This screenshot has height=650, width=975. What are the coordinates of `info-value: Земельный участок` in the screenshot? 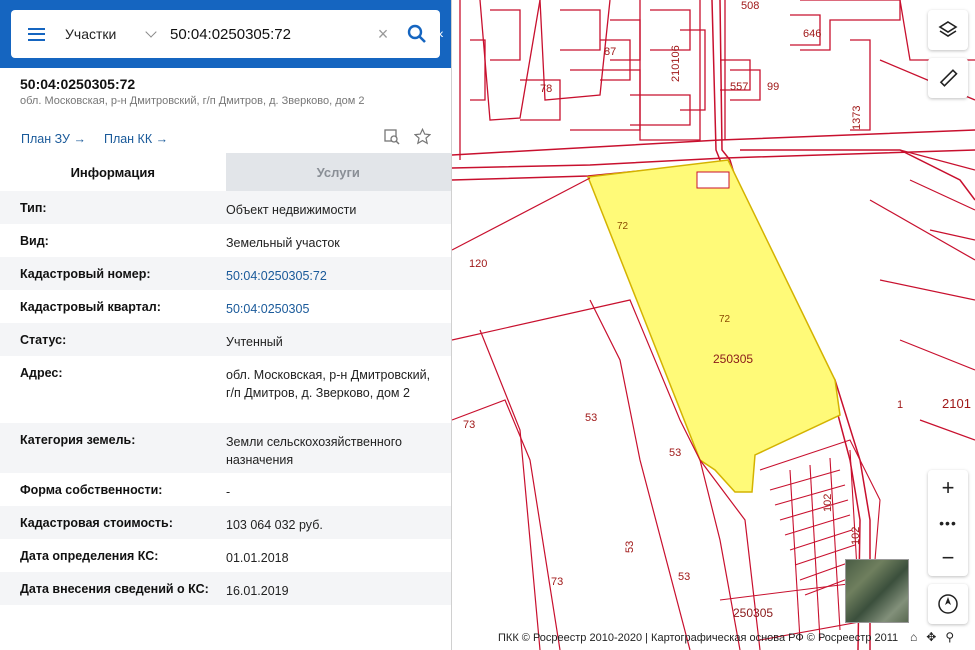 It's located at (283, 243).